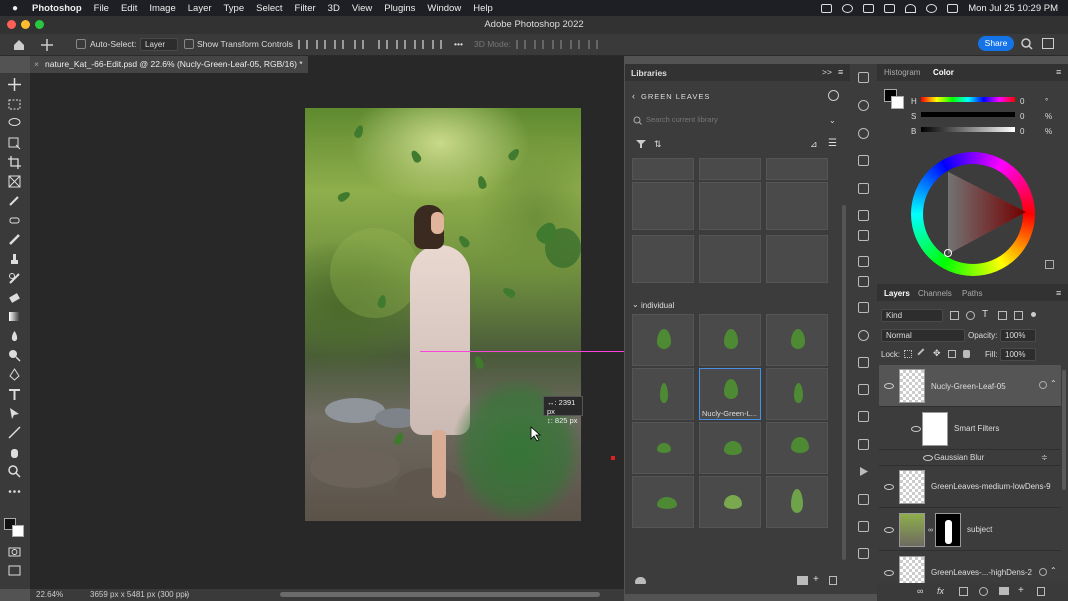  Describe the element at coordinates (14, 551) in the screenshot. I see `quick-mask-icon` at that location.